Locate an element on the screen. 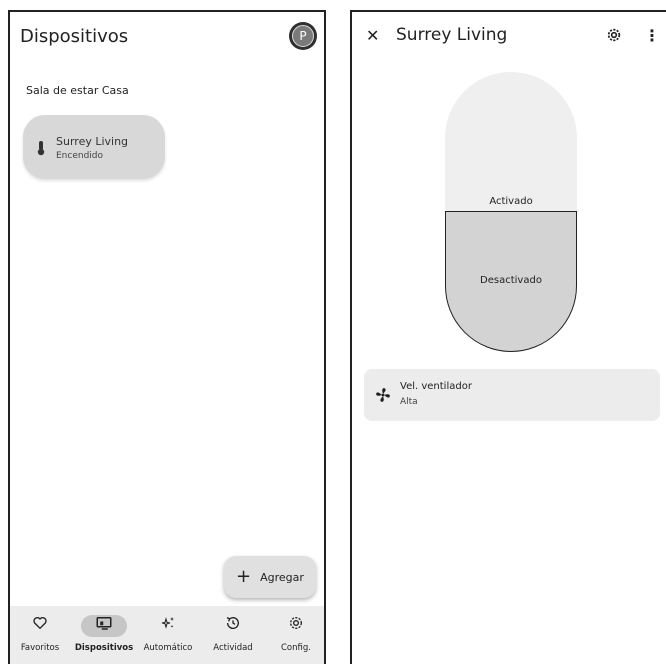 This screenshot has width=666, height=664. avatar-letter: P is located at coordinates (303, 36).